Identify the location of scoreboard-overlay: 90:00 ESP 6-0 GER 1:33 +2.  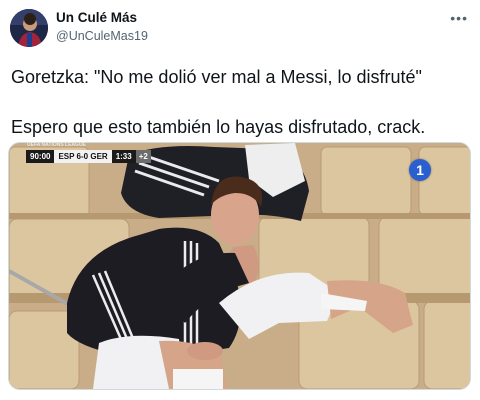
(88, 156).